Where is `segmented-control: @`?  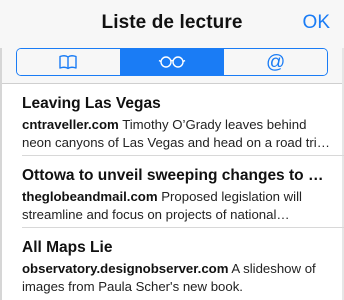 segmented-control: @ is located at coordinates (172, 62).